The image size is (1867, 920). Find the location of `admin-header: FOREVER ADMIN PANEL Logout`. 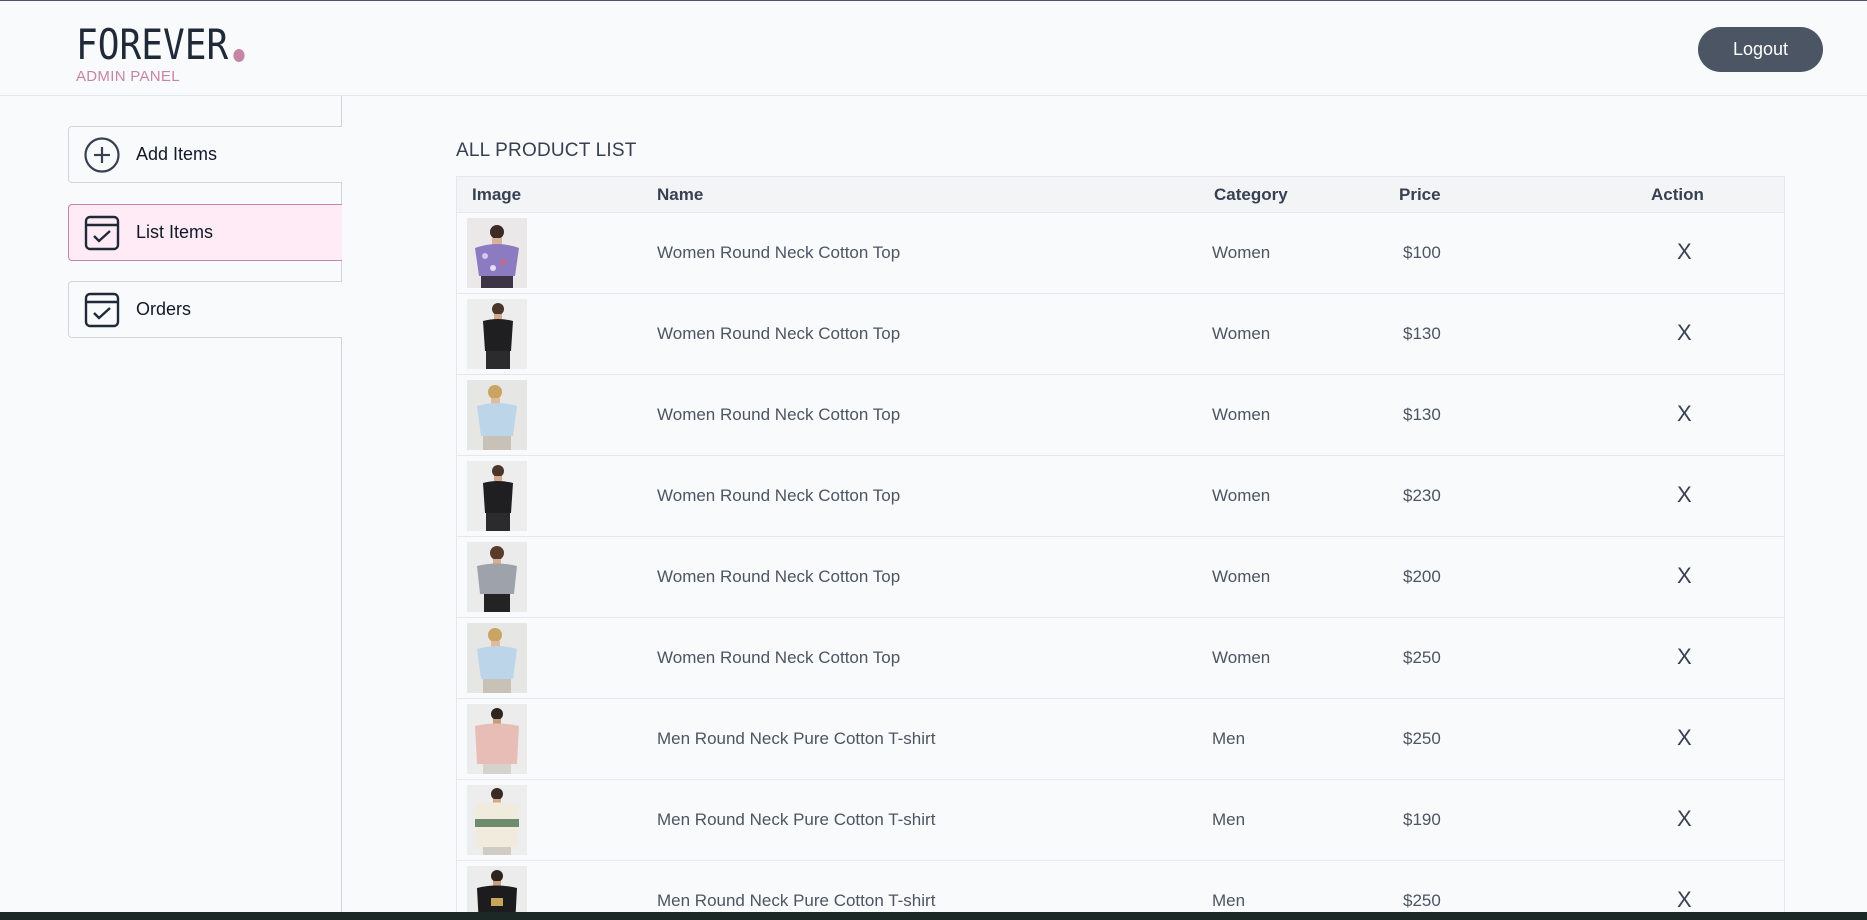

admin-header: FOREVER ADMIN PANEL Logout is located at coordinates (933, 48).